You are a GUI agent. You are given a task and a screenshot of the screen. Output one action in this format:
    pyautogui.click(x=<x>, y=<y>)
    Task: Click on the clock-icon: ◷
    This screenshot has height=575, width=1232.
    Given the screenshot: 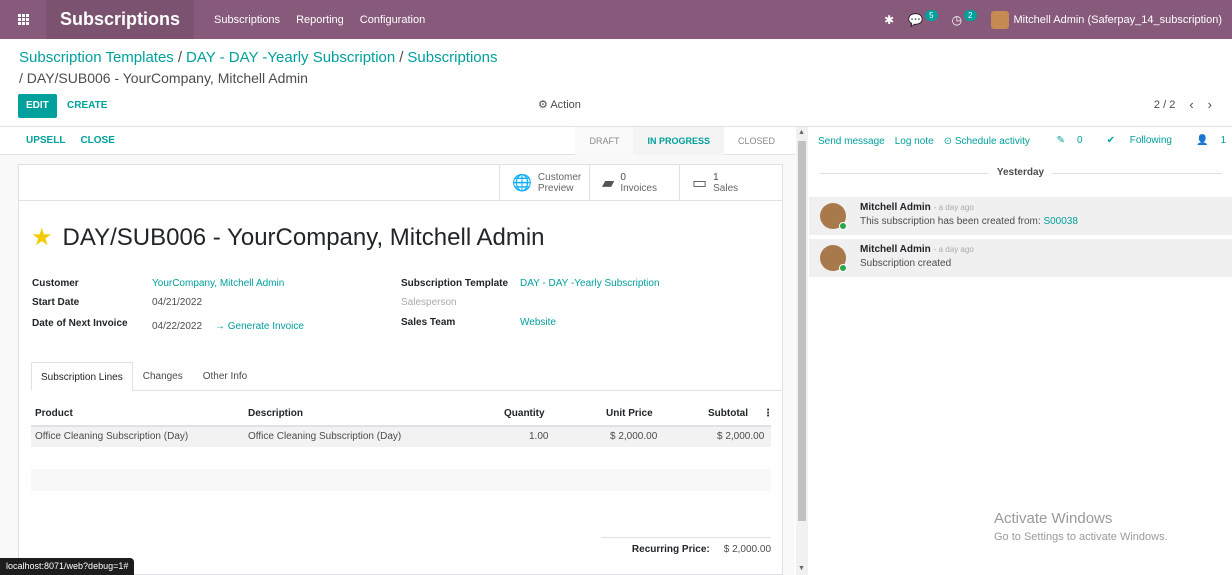 What is the action you would take?
    pyautogui.click(x=957, y=19)
    